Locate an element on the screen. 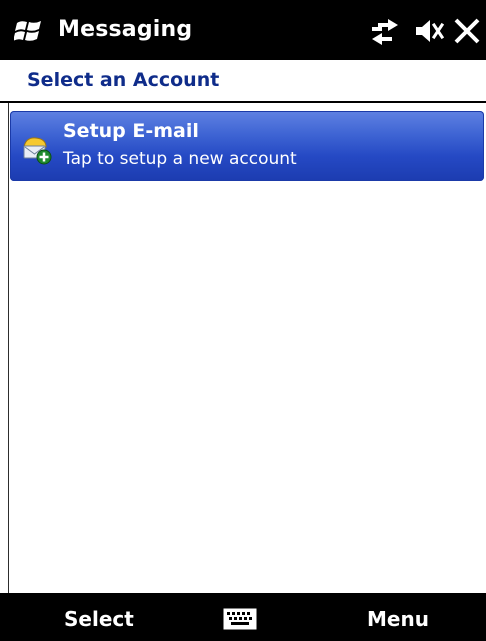 The image size is (486, 641). account-subtitle: Tap to setup a new account is located at coordinates (180, 159).